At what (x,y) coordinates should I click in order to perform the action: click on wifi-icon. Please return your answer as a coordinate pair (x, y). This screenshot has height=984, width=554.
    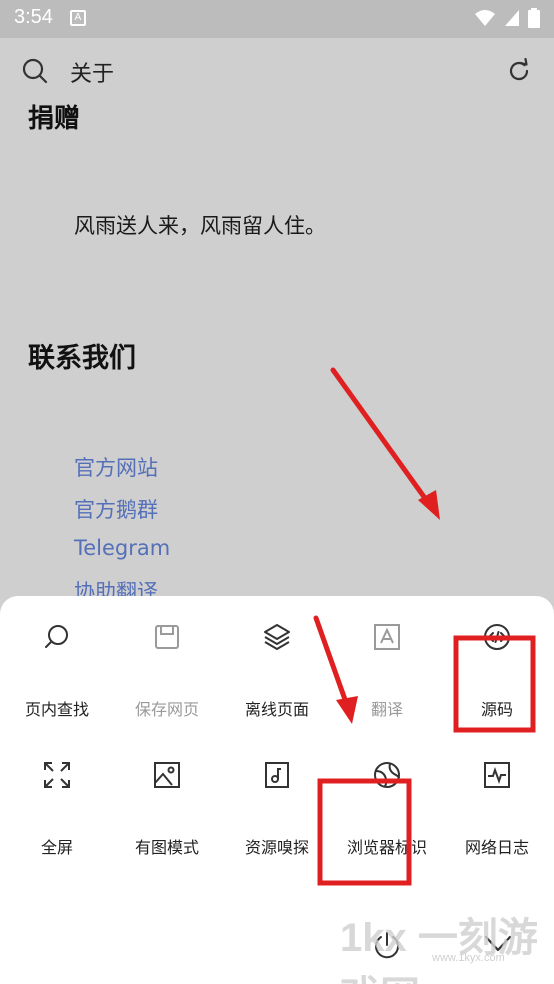
    Looking at the image, I should click on (485, 18).